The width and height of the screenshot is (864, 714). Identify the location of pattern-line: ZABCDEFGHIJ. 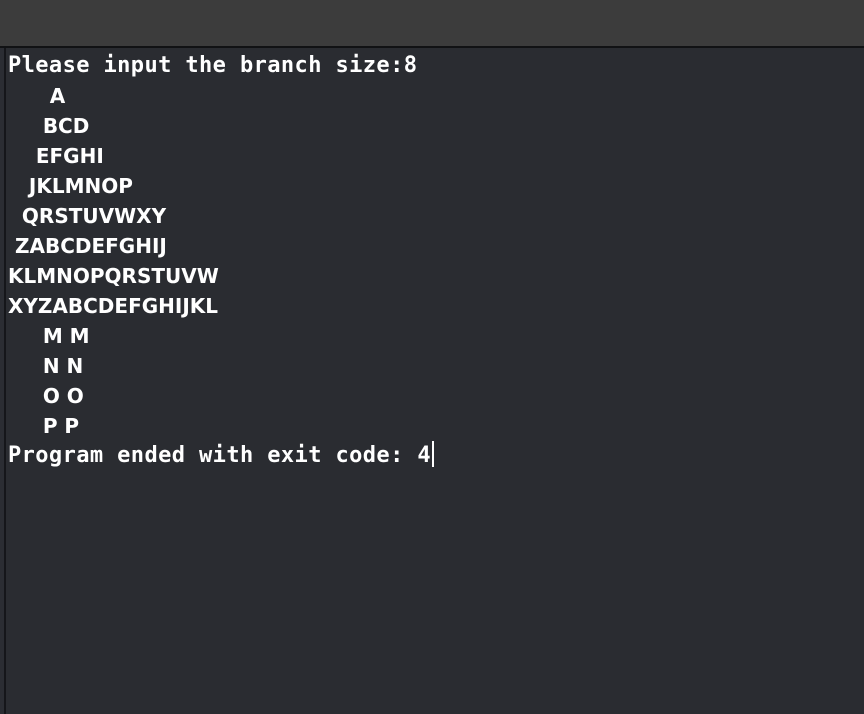
(87, 246).